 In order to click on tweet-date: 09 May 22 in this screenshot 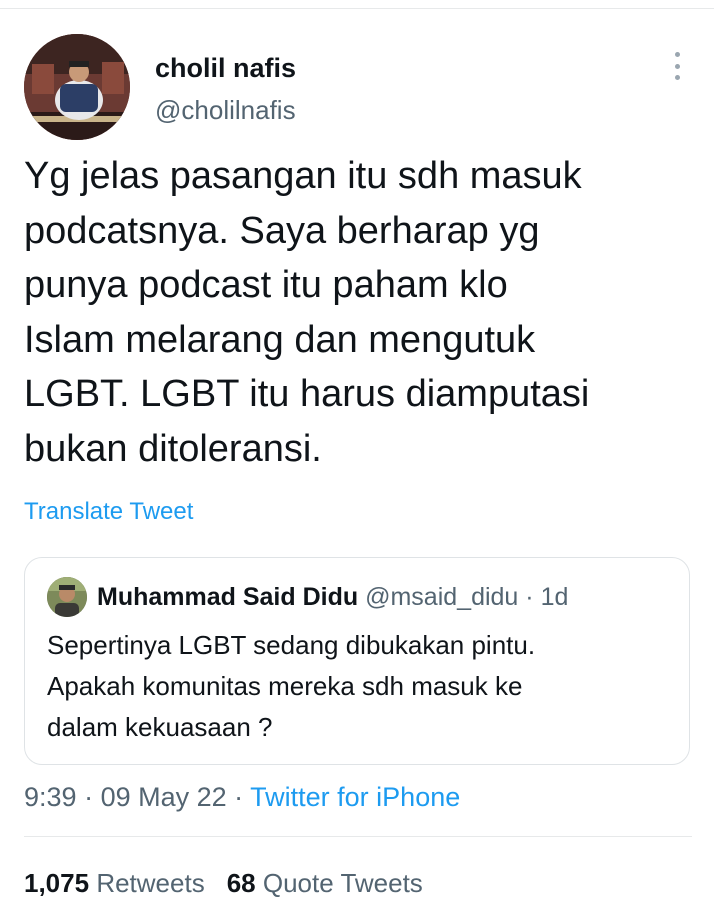, I will do `click(164, 797)`.